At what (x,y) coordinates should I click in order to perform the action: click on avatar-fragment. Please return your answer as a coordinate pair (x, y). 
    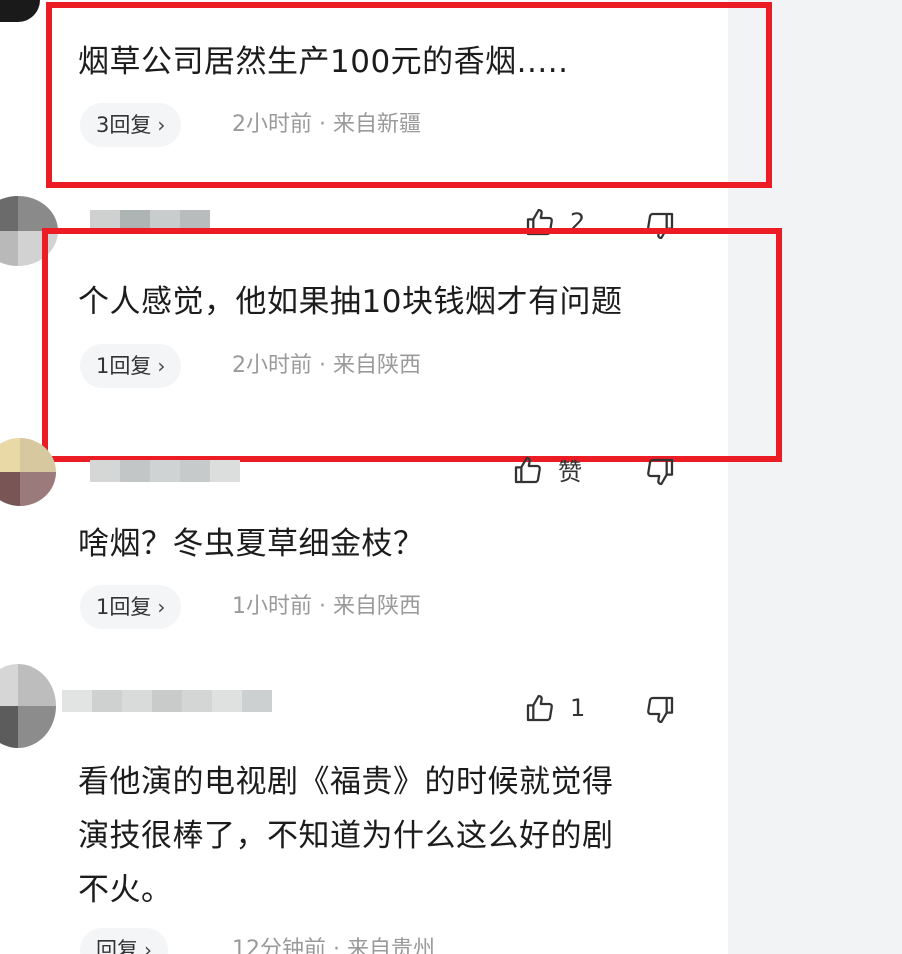
    Looking at the image, I should click on (20, 11).